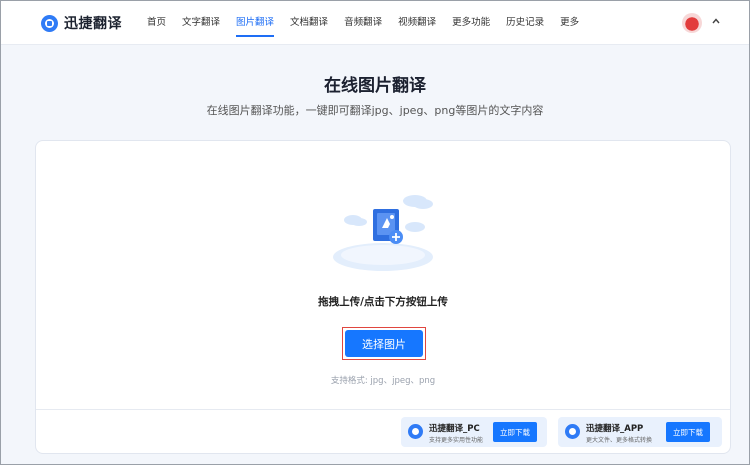 The height and width of the screenshot is (465, 750). I want to click on panel-divider, so click(383, 409).